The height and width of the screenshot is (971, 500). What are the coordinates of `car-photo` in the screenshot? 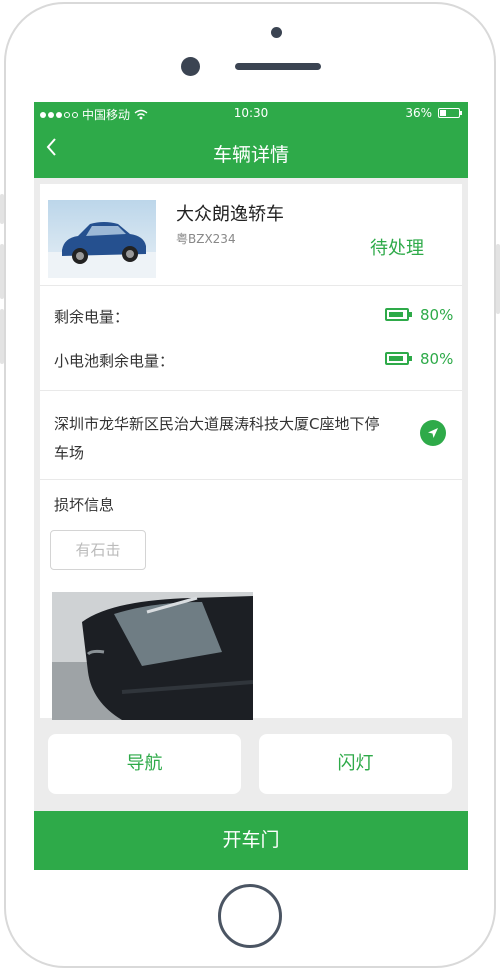 It's located at (102, 239).